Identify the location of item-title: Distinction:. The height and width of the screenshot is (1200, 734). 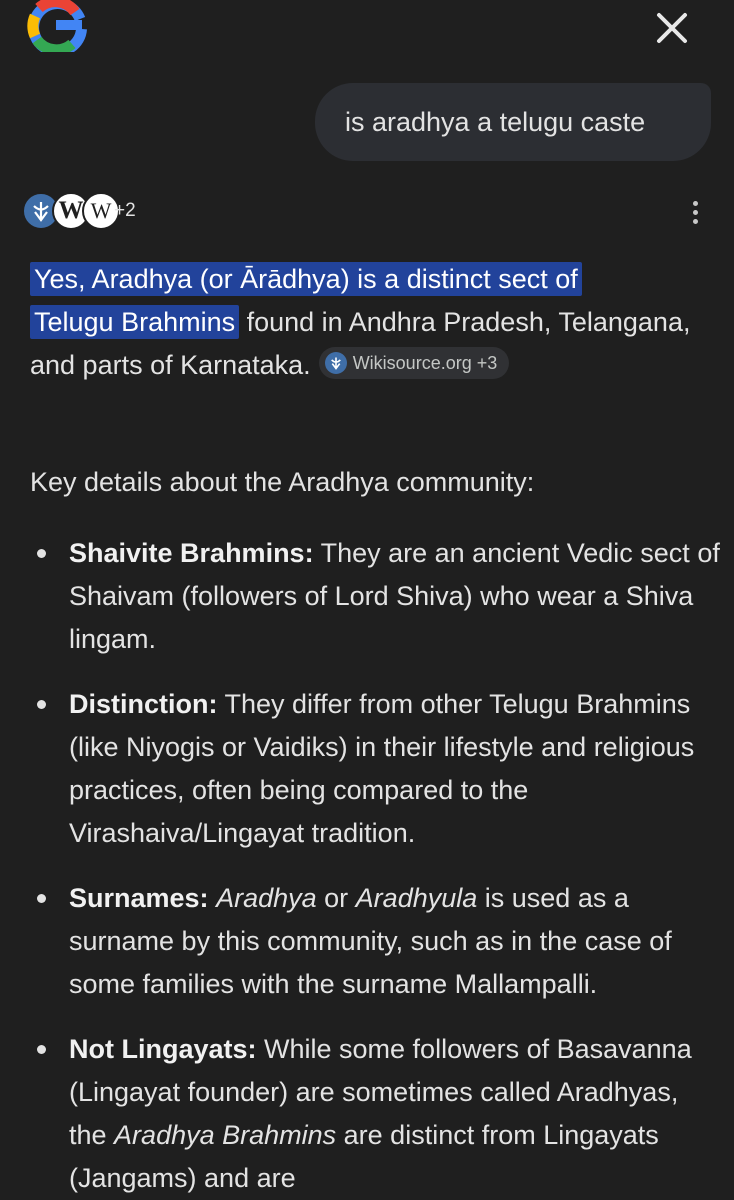
(143, 704).